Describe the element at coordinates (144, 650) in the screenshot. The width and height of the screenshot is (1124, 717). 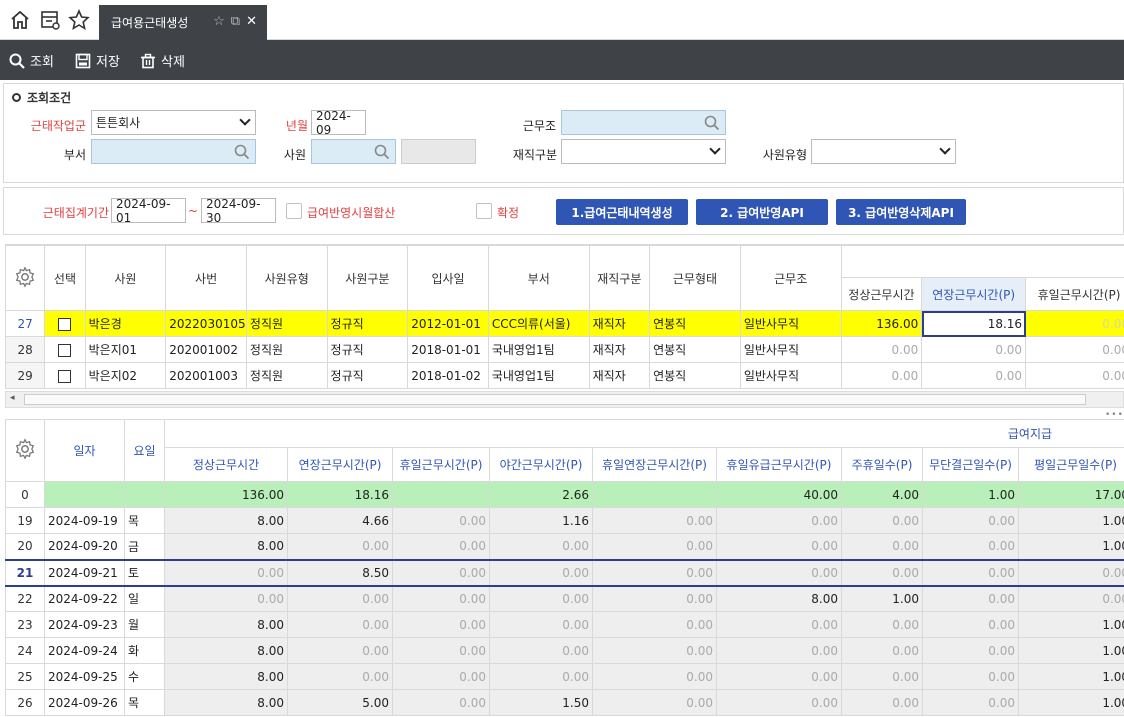
I see `cell-day: 화` at that location.